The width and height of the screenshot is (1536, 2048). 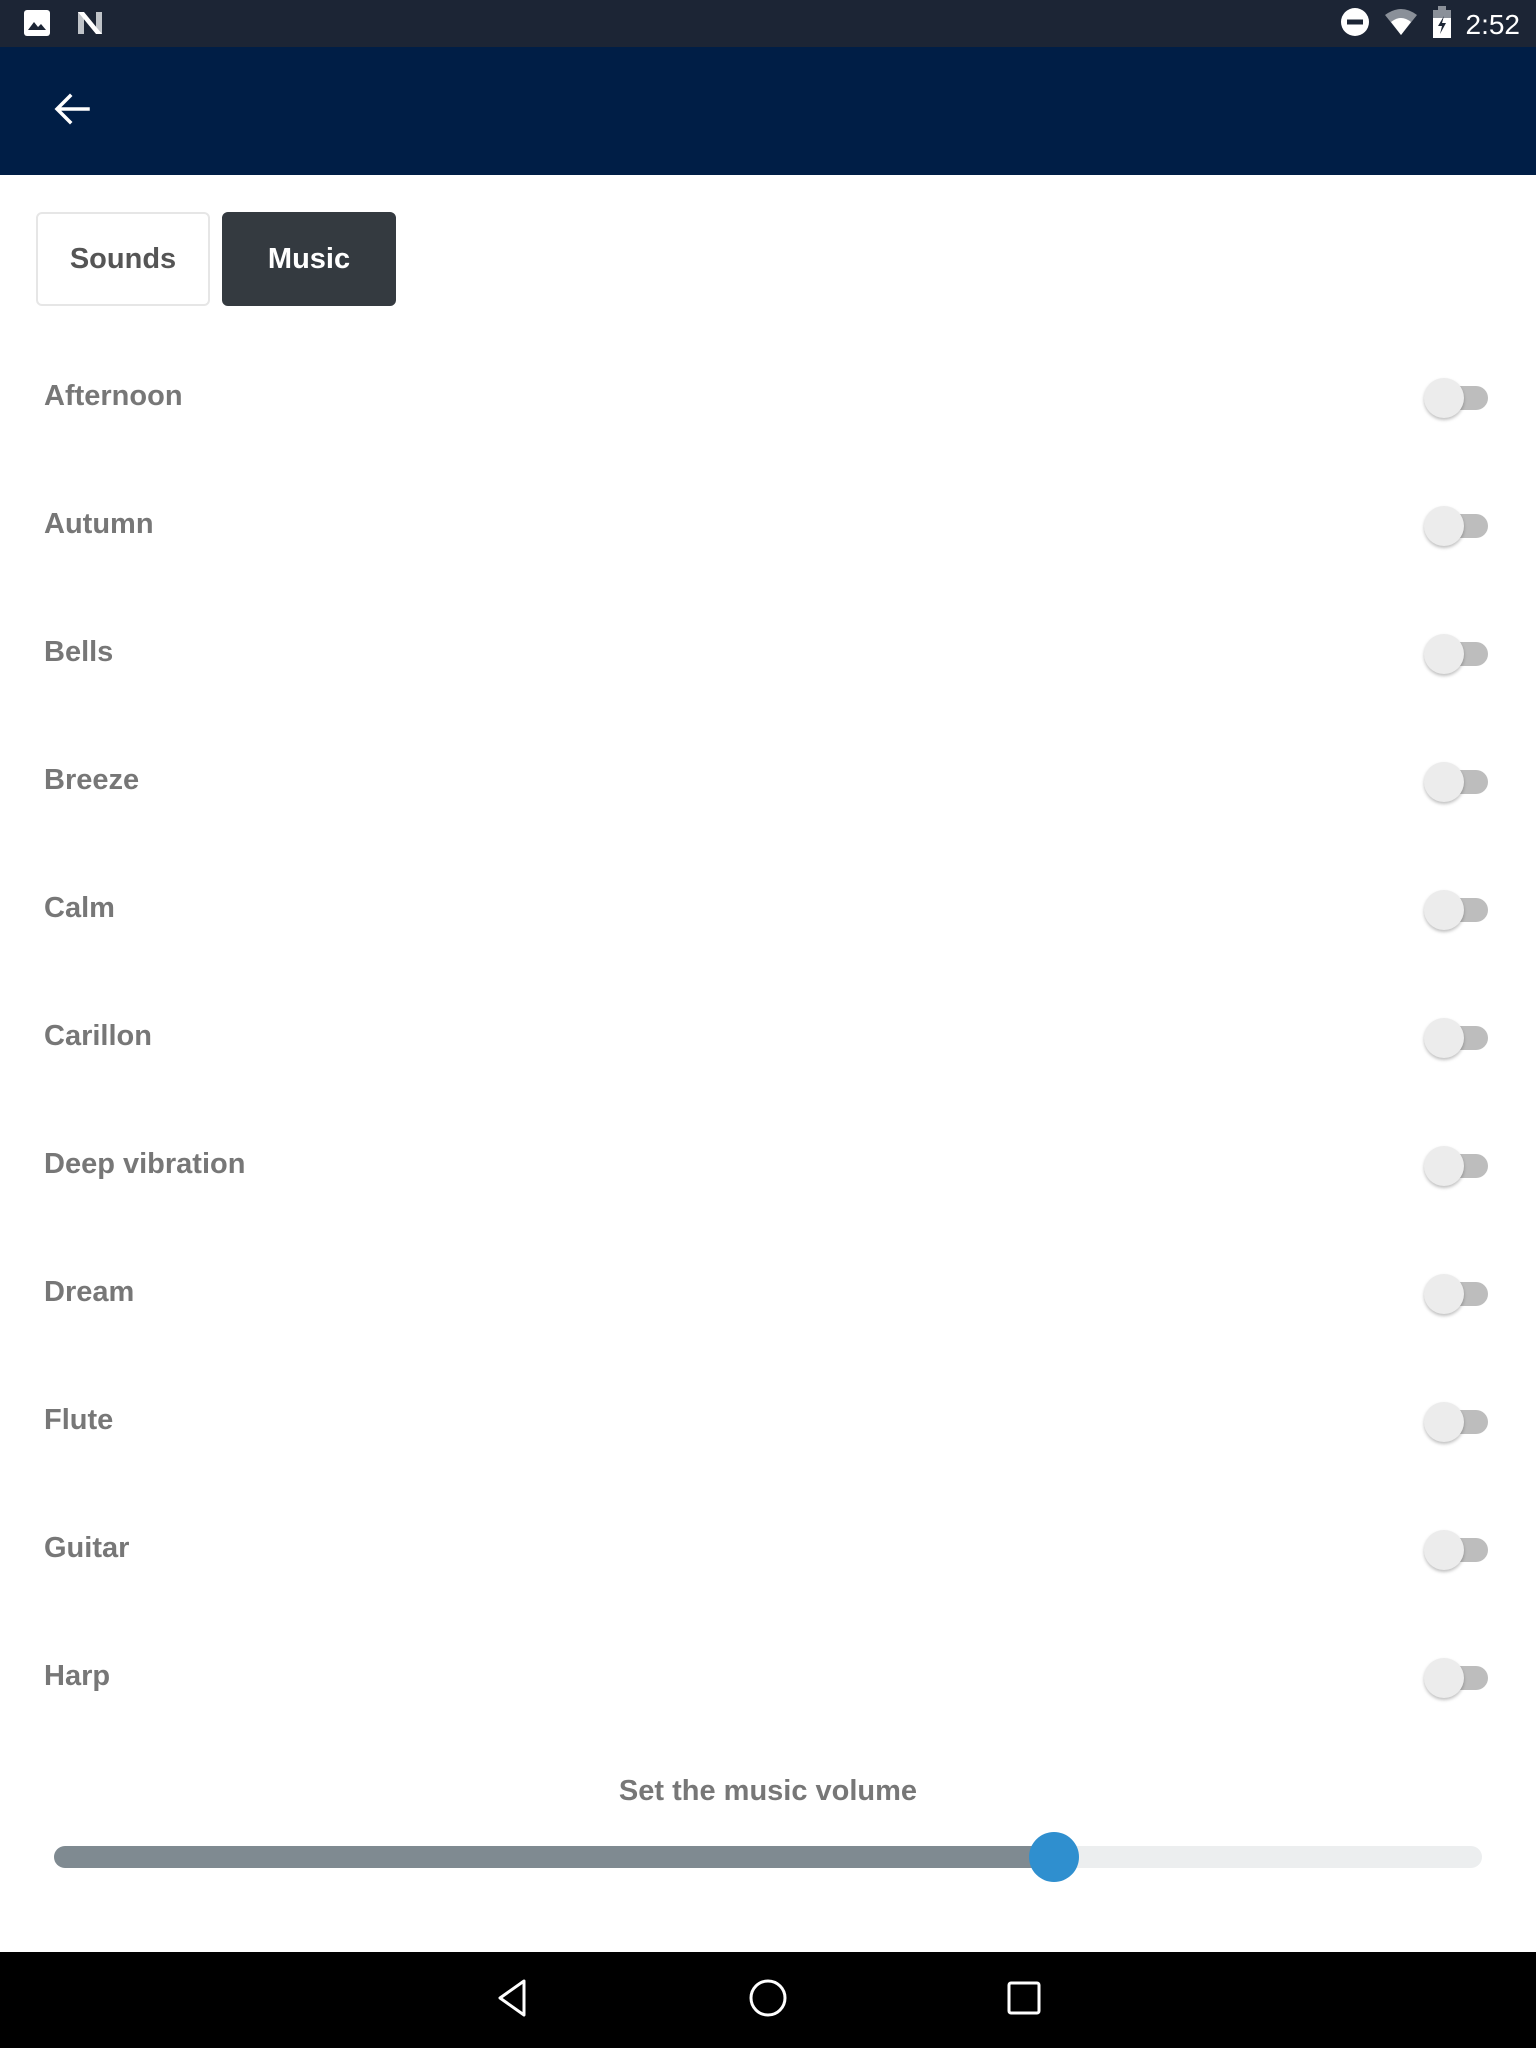 I want to click on music-item-label: Guitar, so click(x=87, y=1548).